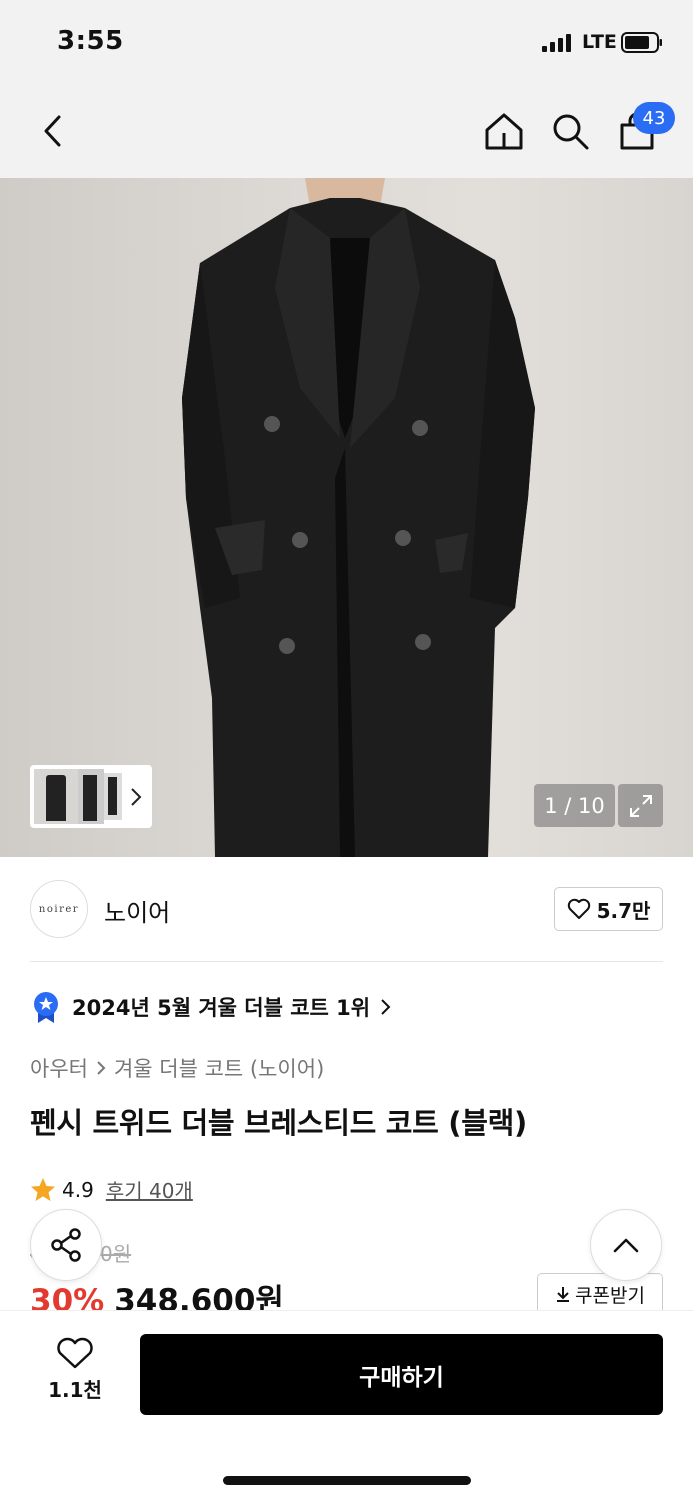 This screenshot has width=693, height=1500. What do you see at coordinates (43, 1189) in the screenshot?
I see `star-icon` at bounding box center [43, 1189].